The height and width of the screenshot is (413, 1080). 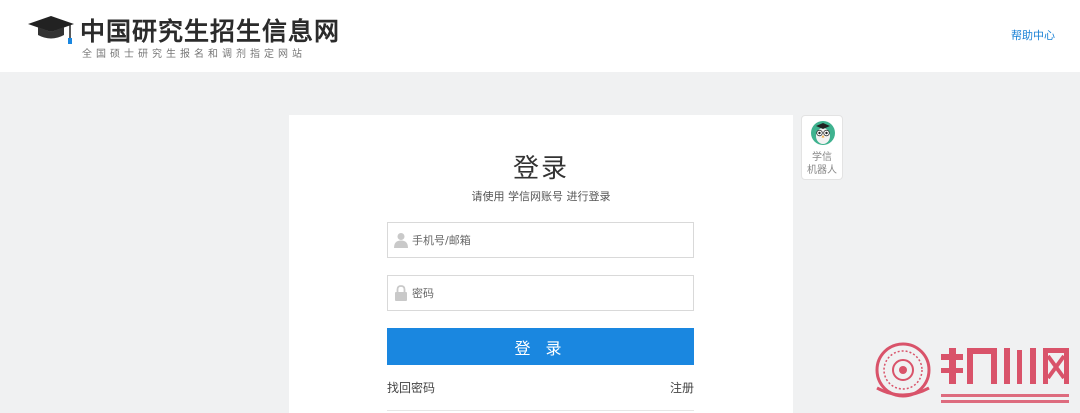 I want to click on password-input, so click(x=551, y=293).